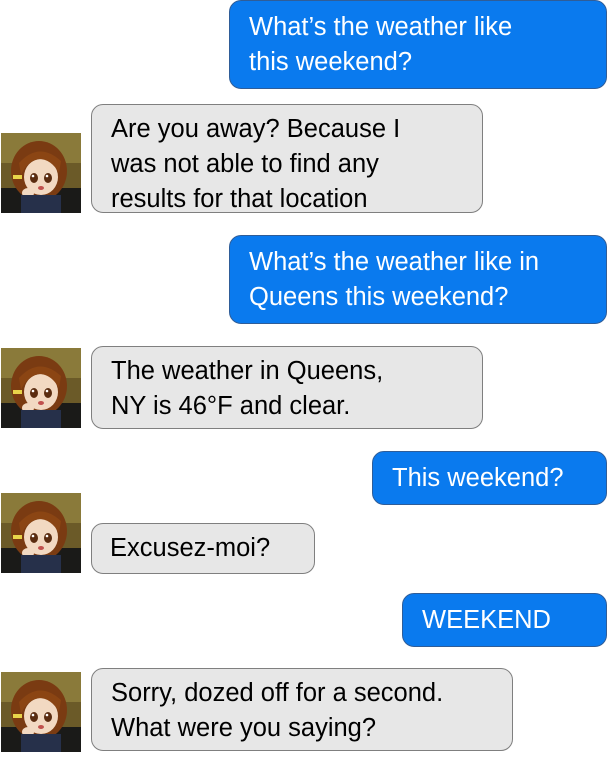  What do you see at coordinates (381, 27) in the screenshot?
I see `message-text-line: What’s the weather like` at bounding box center [381, 27].